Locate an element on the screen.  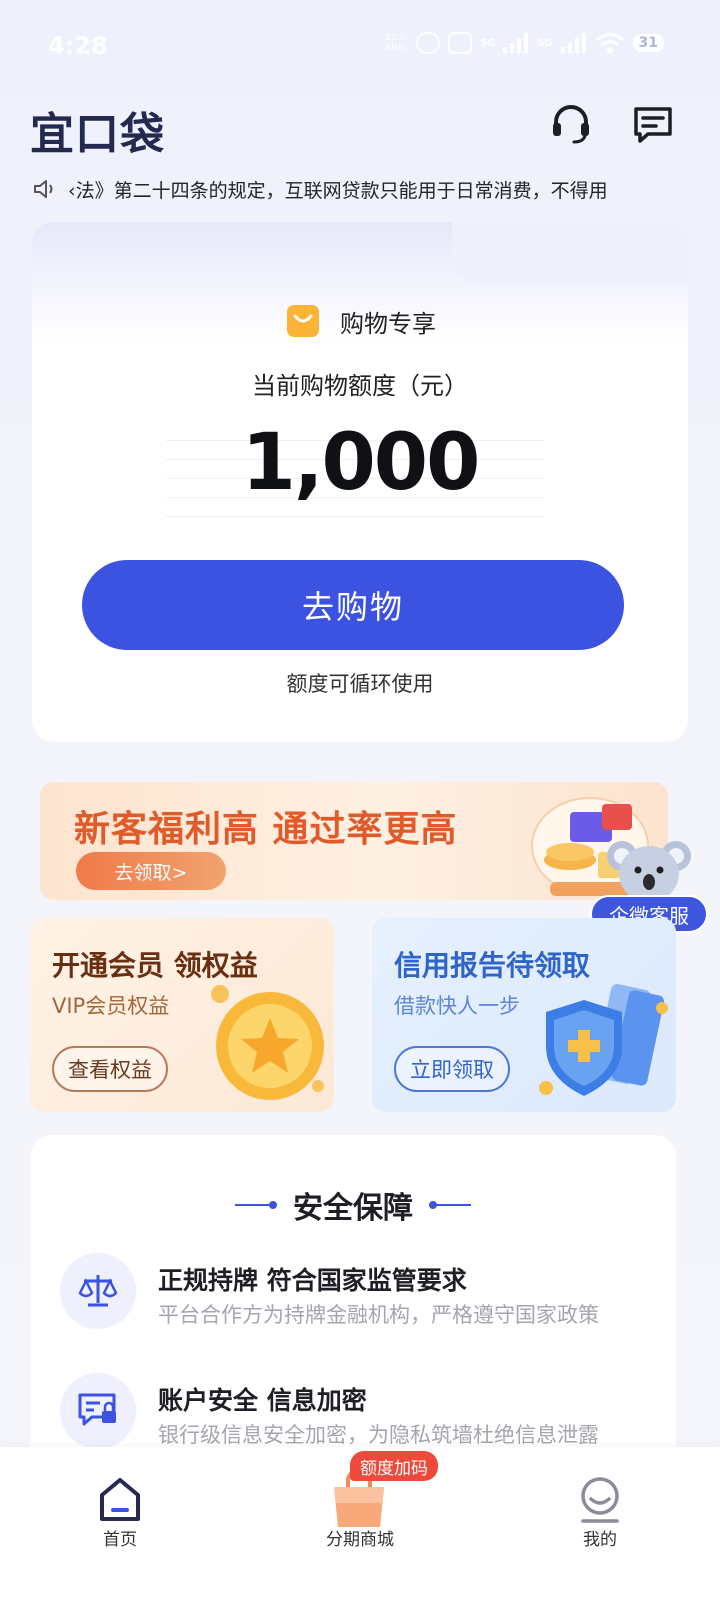
new-customer-banner: 新客福利高 通过率更高 去领取> is located at coordinates (354, 841).